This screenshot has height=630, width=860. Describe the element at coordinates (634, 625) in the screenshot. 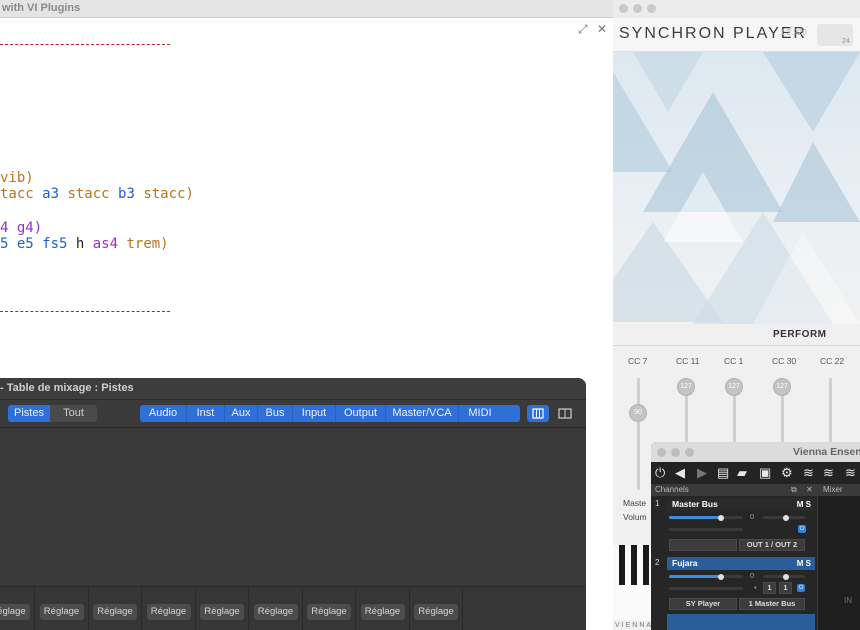

I see `vienna-footer: VIENNA` at that location.